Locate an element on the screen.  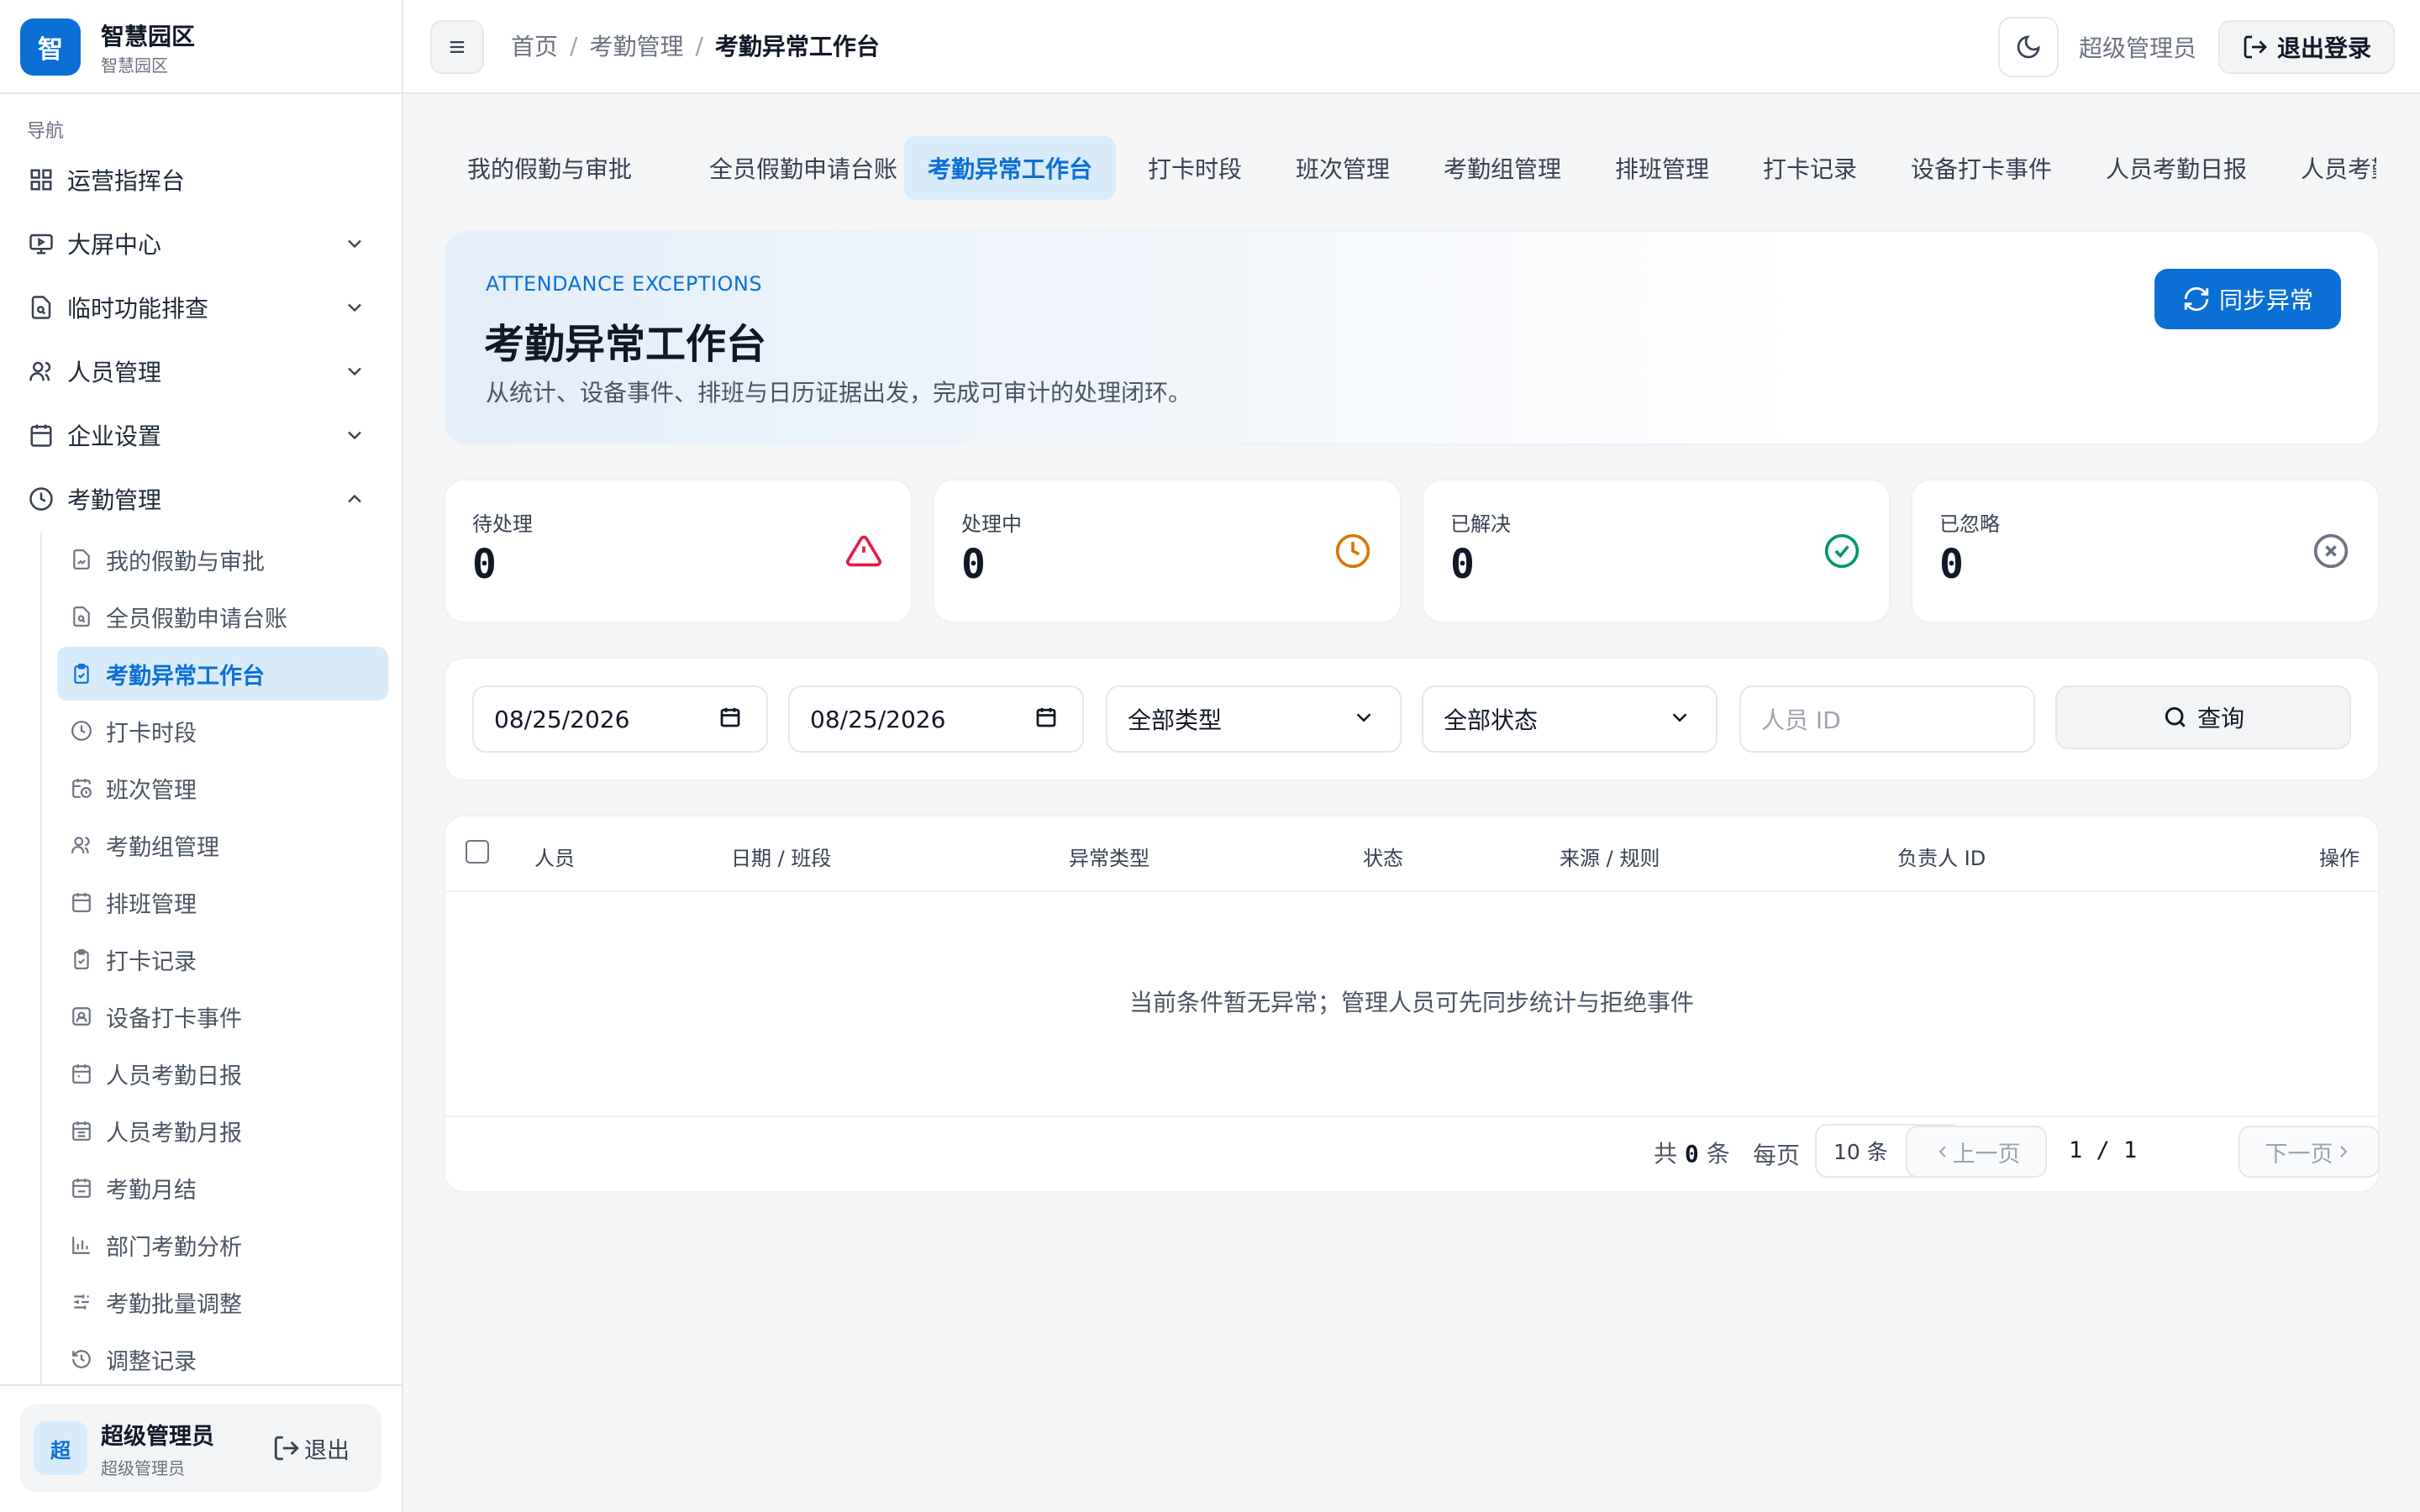
user-role: 超级管理员 is located at coordinates (143, 1468).